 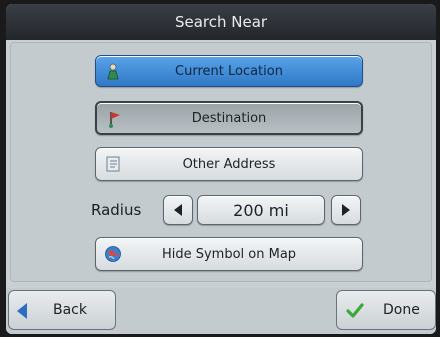 I want to click on radius-increase-button, so click(x=346, y=210).